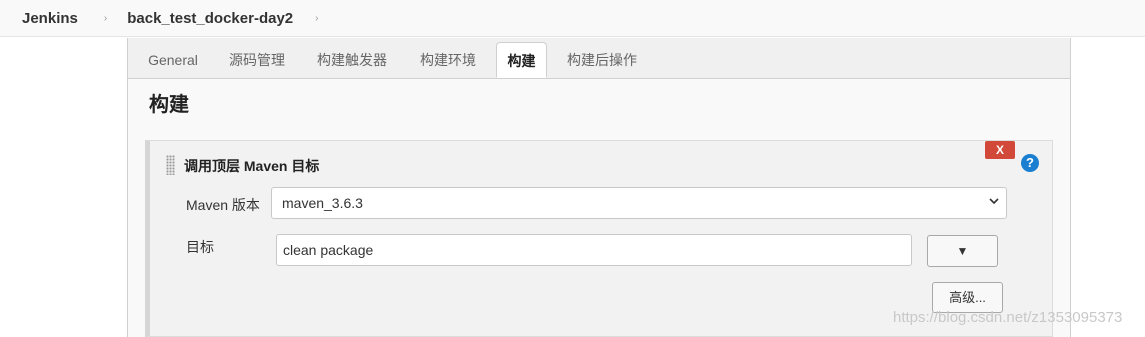 Image resolution: width=1145 pixels, height=337 pixels. What do you see at coordinates (169, 105) in the screenshot?
I see `section-title: 构建` at bounding box center [169, 105].